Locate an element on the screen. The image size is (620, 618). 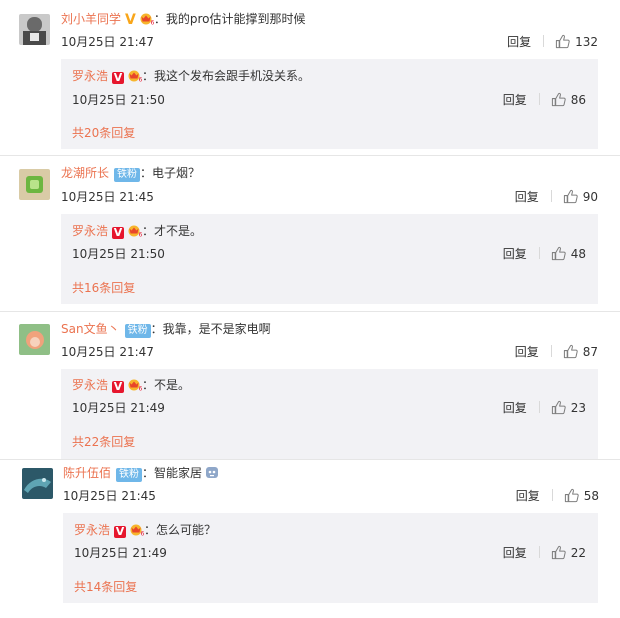
emoji-icon is located at coordinates (212, 472).